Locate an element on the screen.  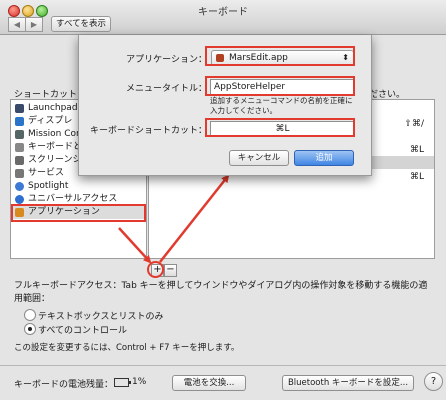
help-button: ? is located at coordinates (433, 381).